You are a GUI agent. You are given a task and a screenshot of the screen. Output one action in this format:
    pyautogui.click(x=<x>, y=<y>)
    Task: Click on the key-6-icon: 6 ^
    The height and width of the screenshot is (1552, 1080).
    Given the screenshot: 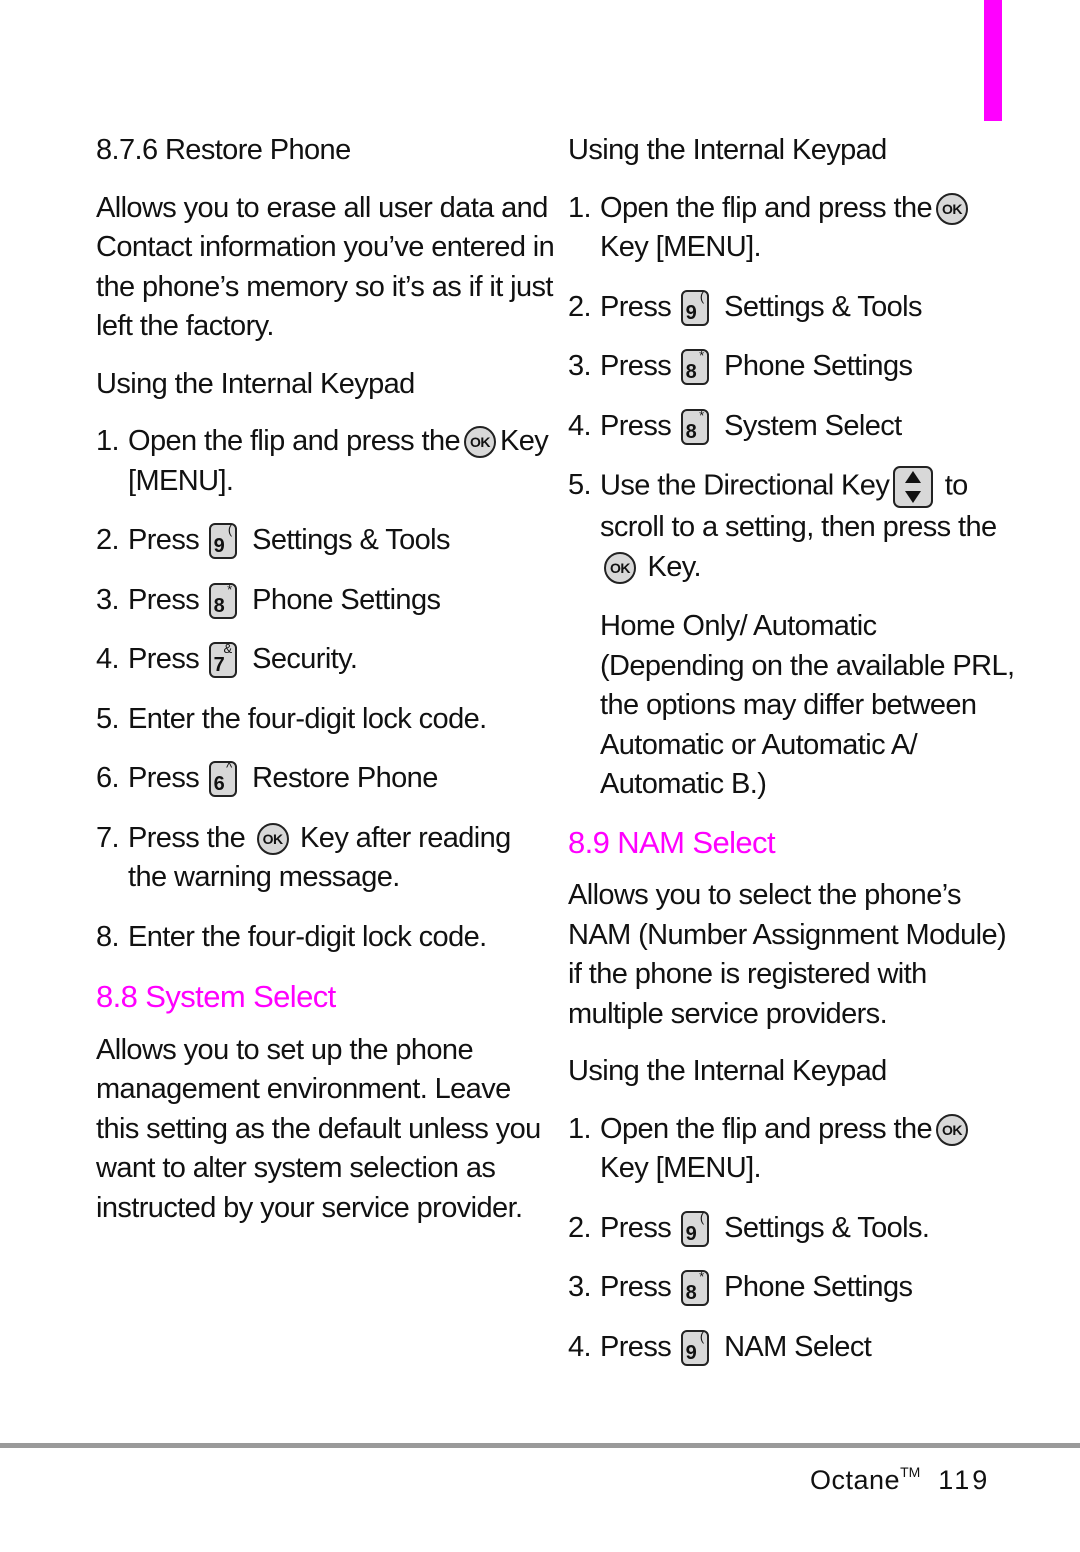 What is the action you would take?
    pyautogui.click(x=222, y=779)
    